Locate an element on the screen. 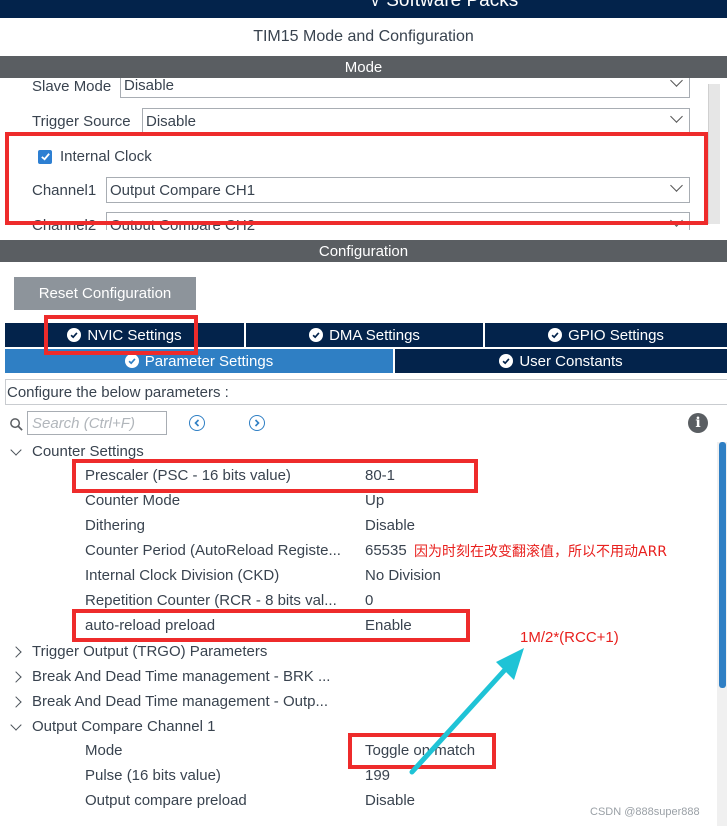 Image resolution: width=727 pixels, height=826 pixels. mode-scrollbar is located at coordinates (714, 154).